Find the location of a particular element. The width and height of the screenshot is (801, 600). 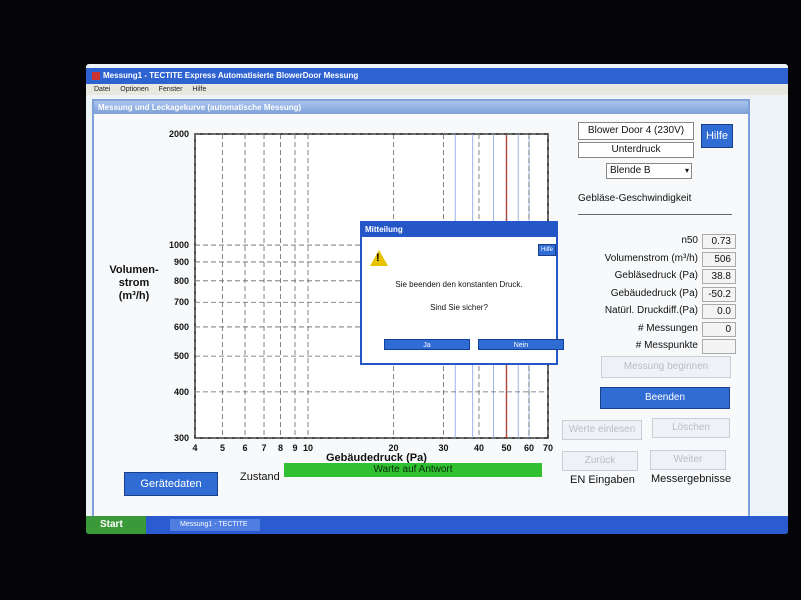

chevron-down-icon: ▾ is located at coordinates (686, 170).